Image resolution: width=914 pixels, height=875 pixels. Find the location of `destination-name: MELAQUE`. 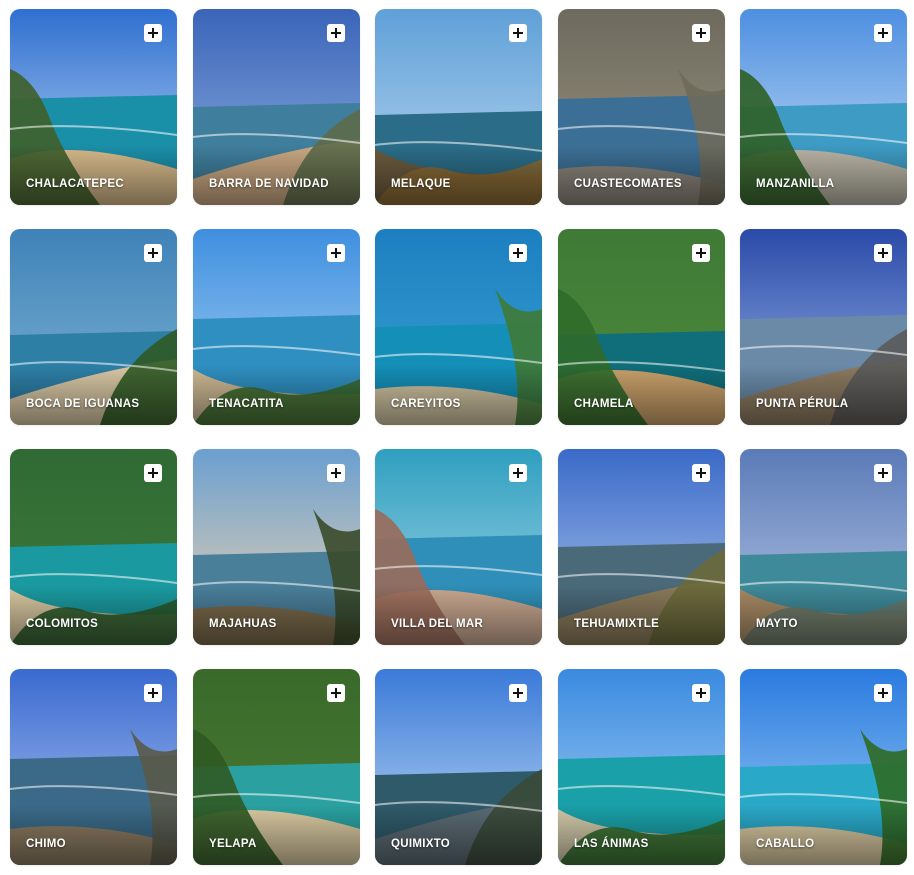

destination-name: MELAQUE is located at coordinates (421, 184).